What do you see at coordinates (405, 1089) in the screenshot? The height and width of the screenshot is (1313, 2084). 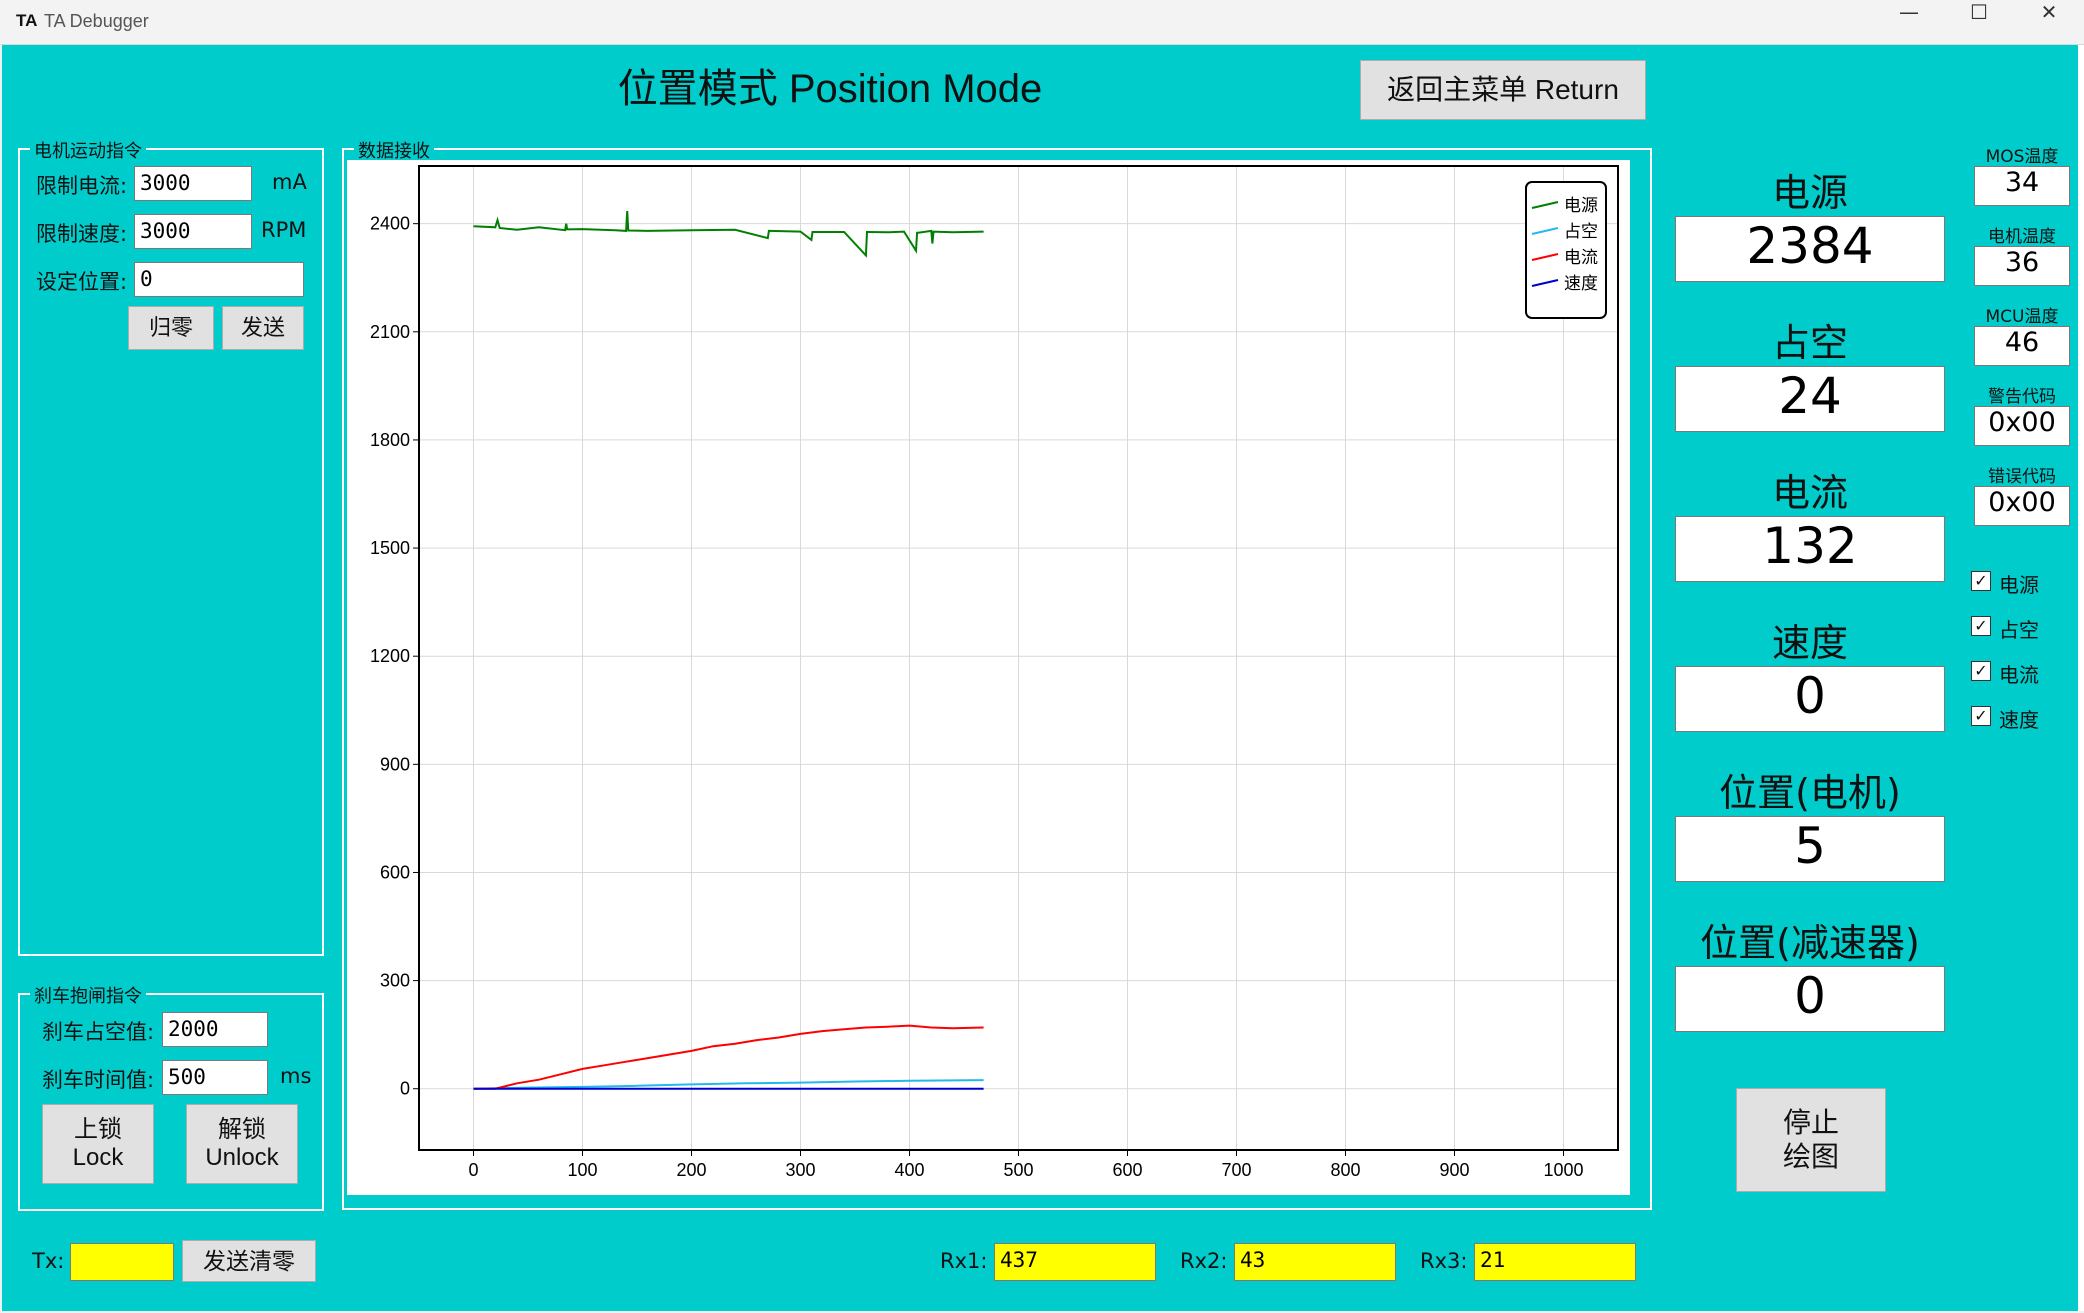 I see `y-tick-label: 0` at bounding box center [405, 1089].